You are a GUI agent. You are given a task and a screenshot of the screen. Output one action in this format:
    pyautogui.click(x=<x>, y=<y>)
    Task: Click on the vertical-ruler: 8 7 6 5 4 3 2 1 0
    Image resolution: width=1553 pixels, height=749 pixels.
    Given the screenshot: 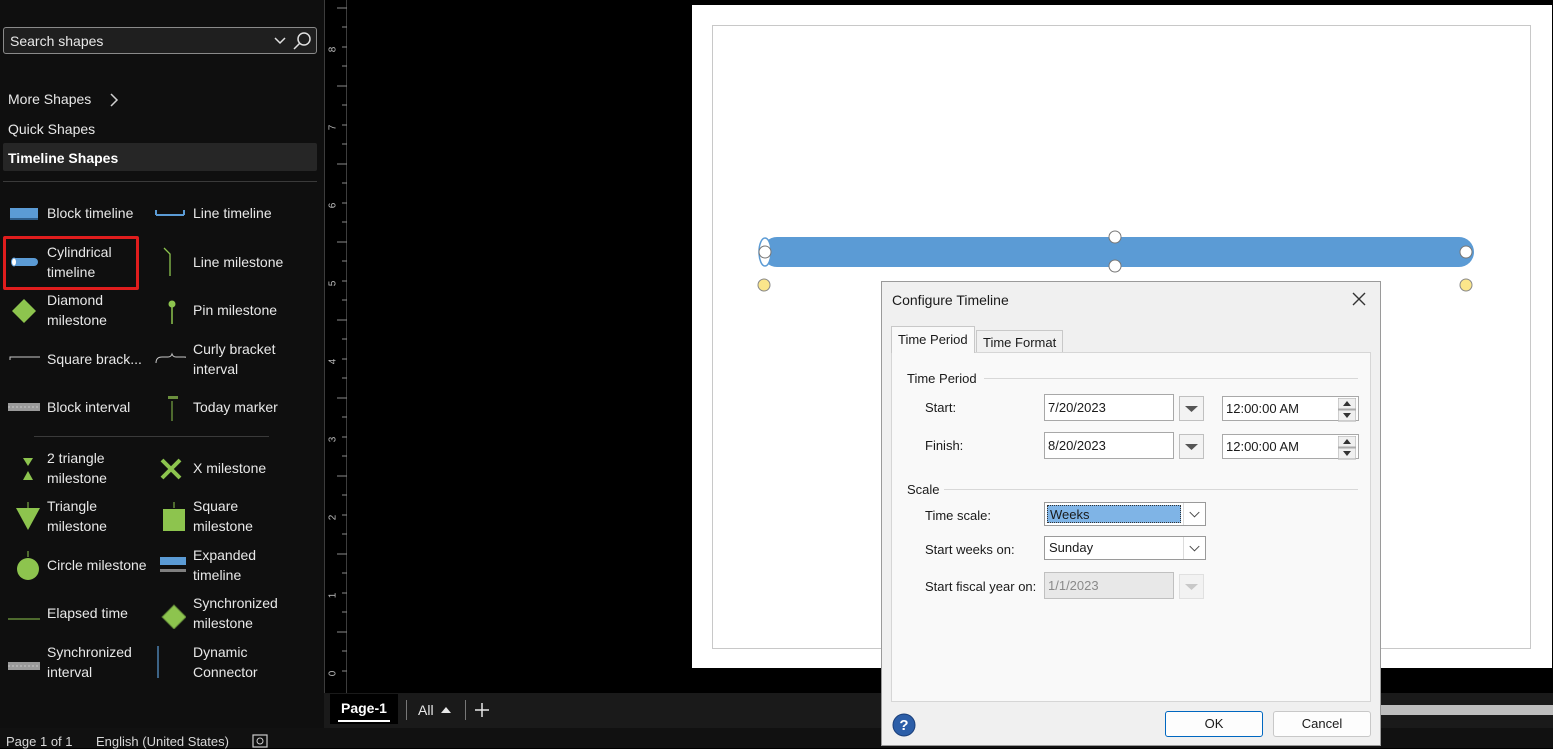 What is the action you would take?
    pyautogui.click(x=335, y=346)
    